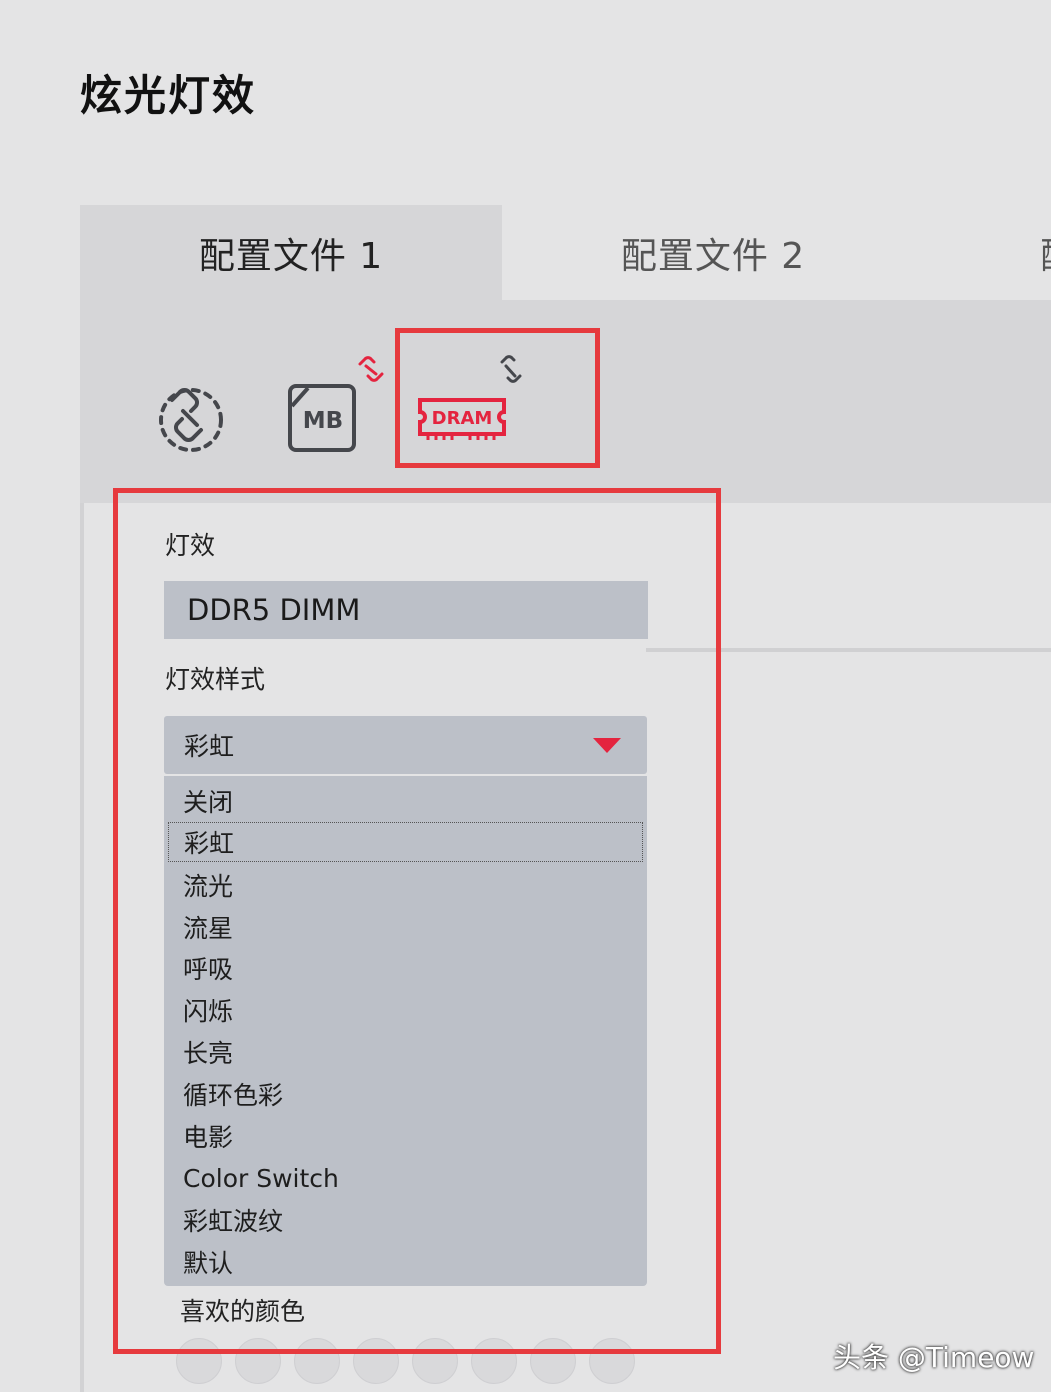 The image size is (1051, 1392). What do you see at coordinates (191, 417) in the screenshot?
I see `sync-all-icon` at bounding box center [191, 417].